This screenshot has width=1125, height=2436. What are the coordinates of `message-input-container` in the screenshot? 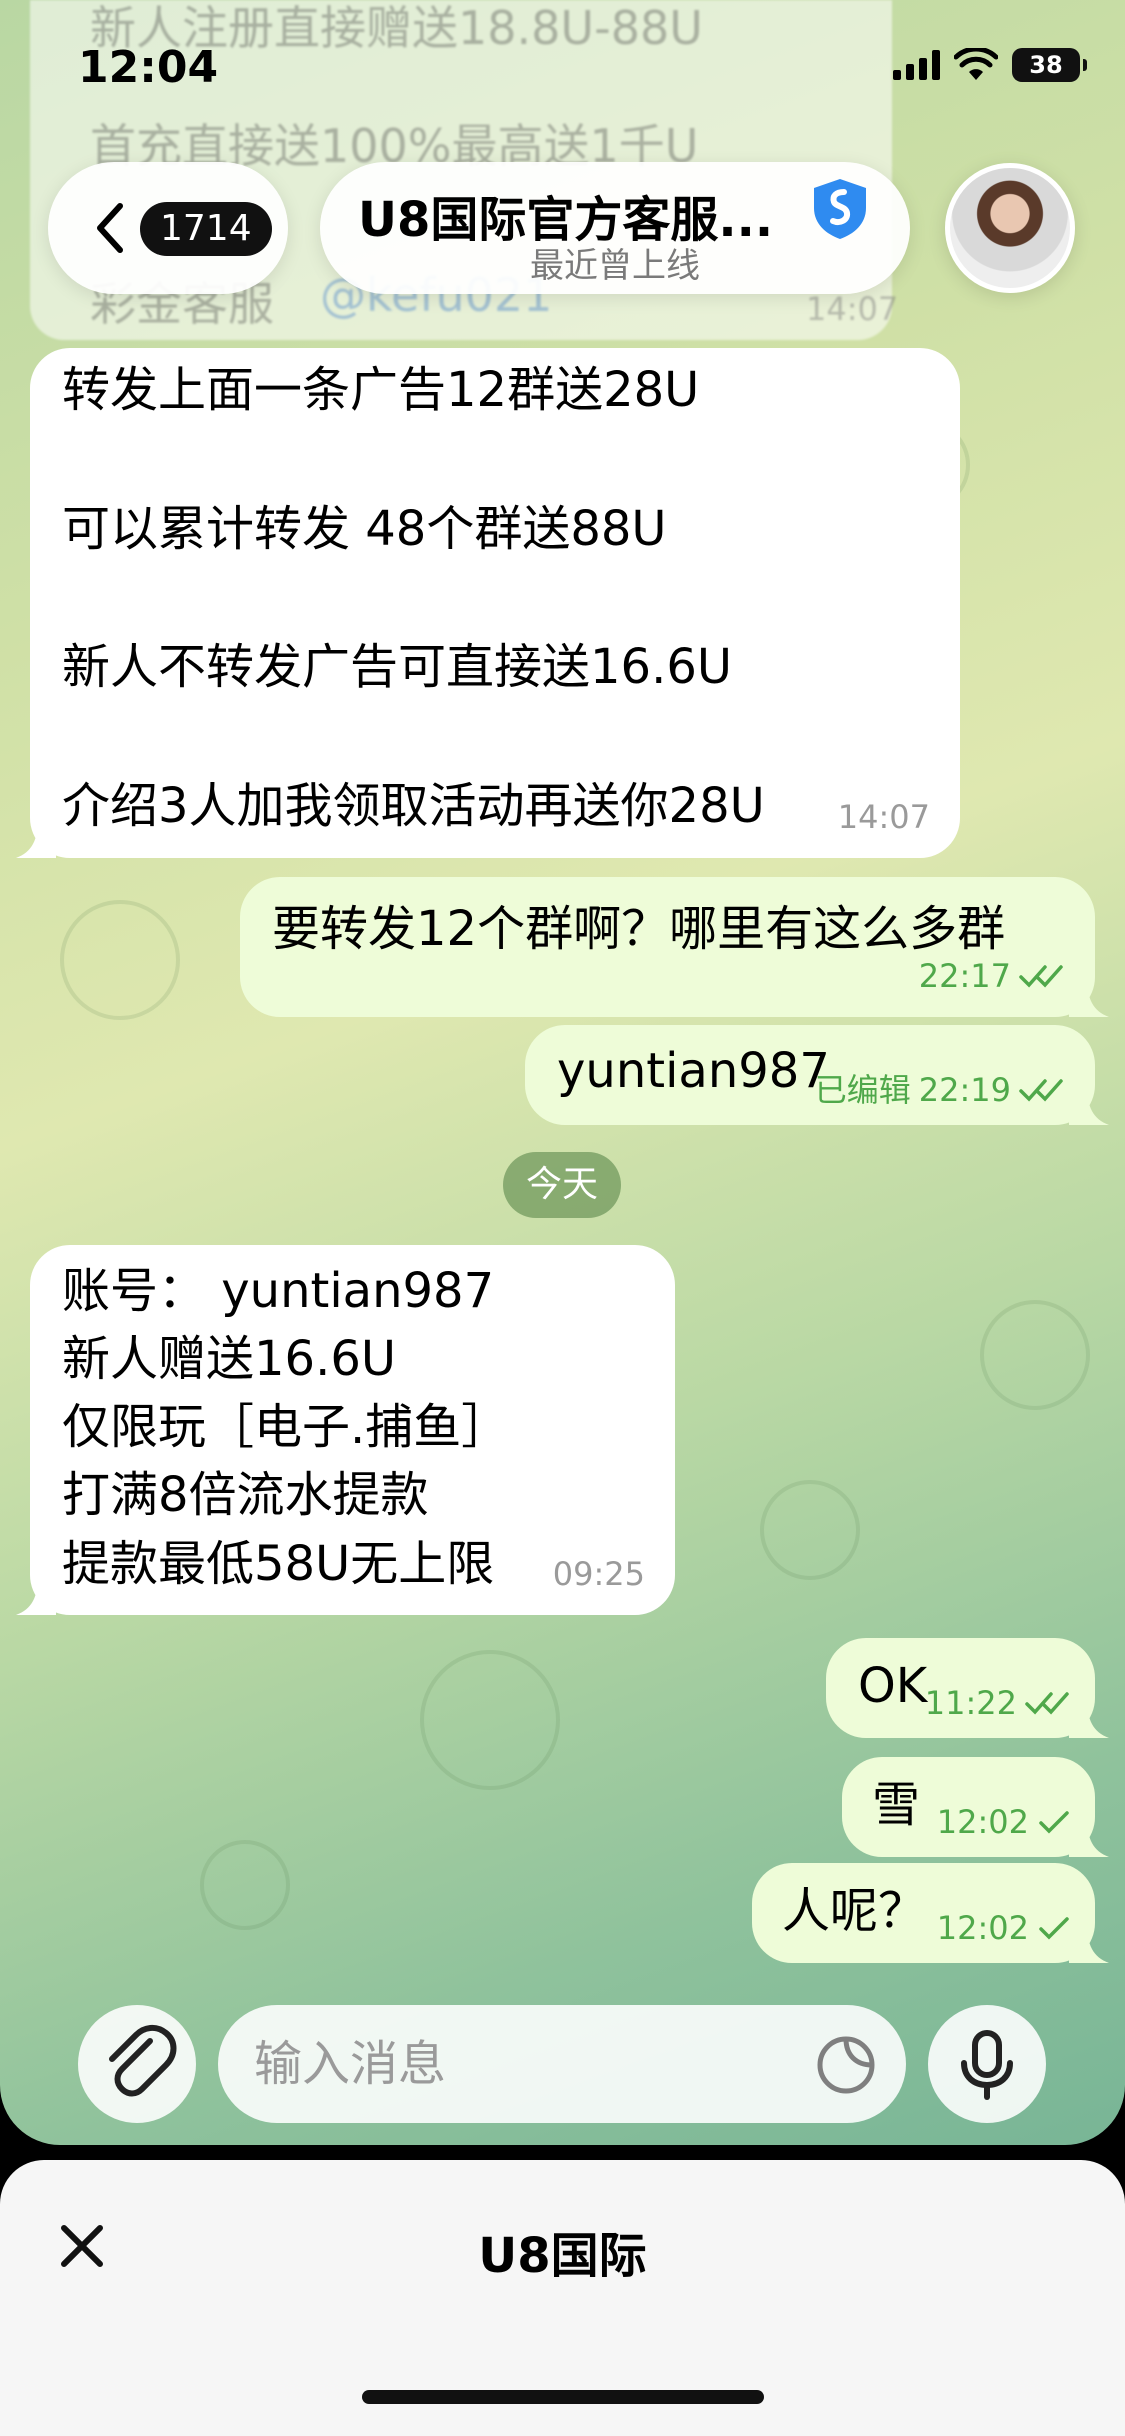 It's located at (562, 2064).